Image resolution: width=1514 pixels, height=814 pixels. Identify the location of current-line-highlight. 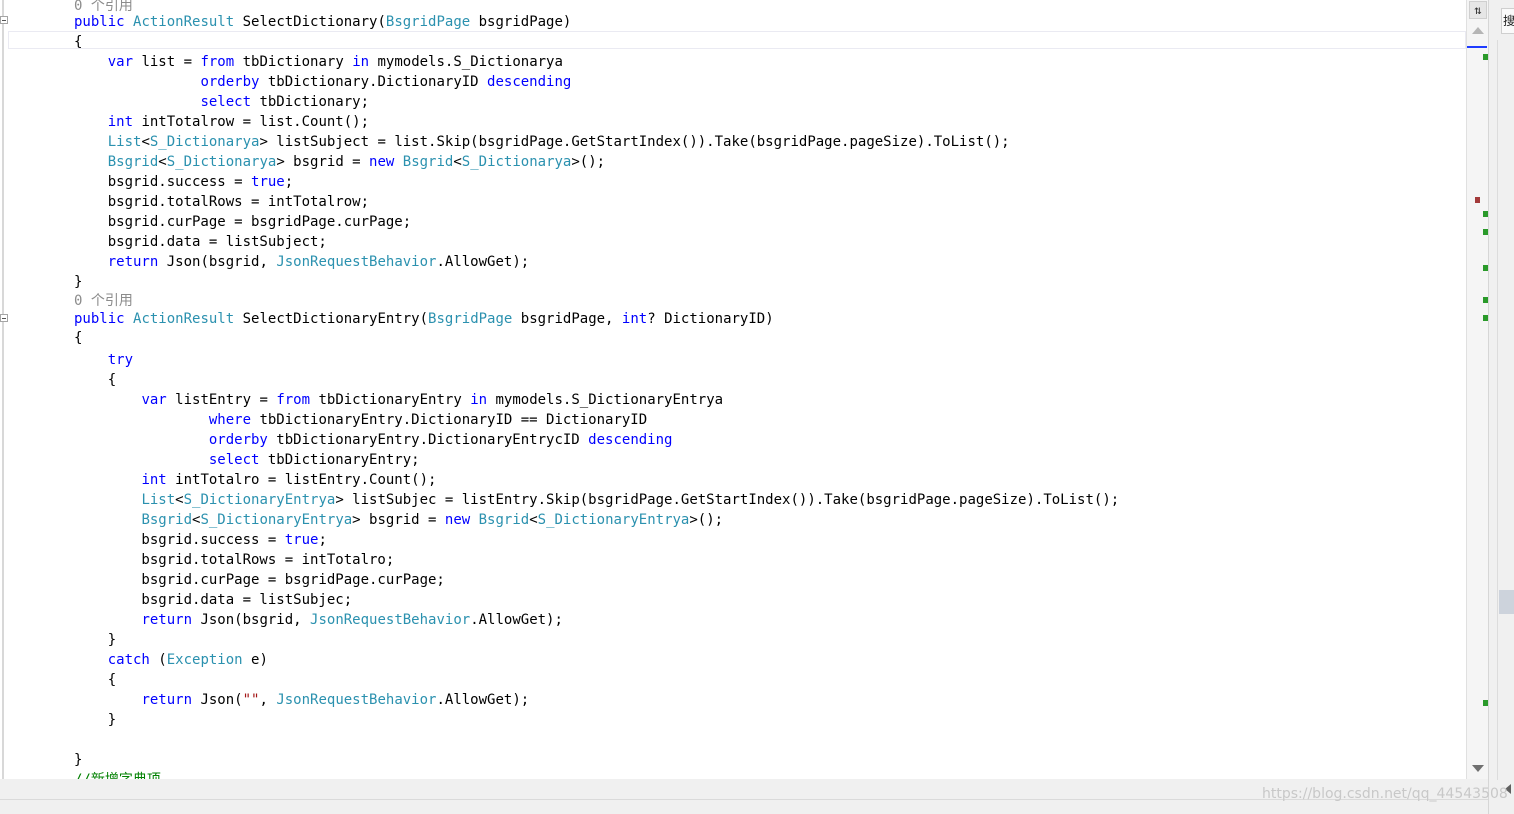
(737, 40).